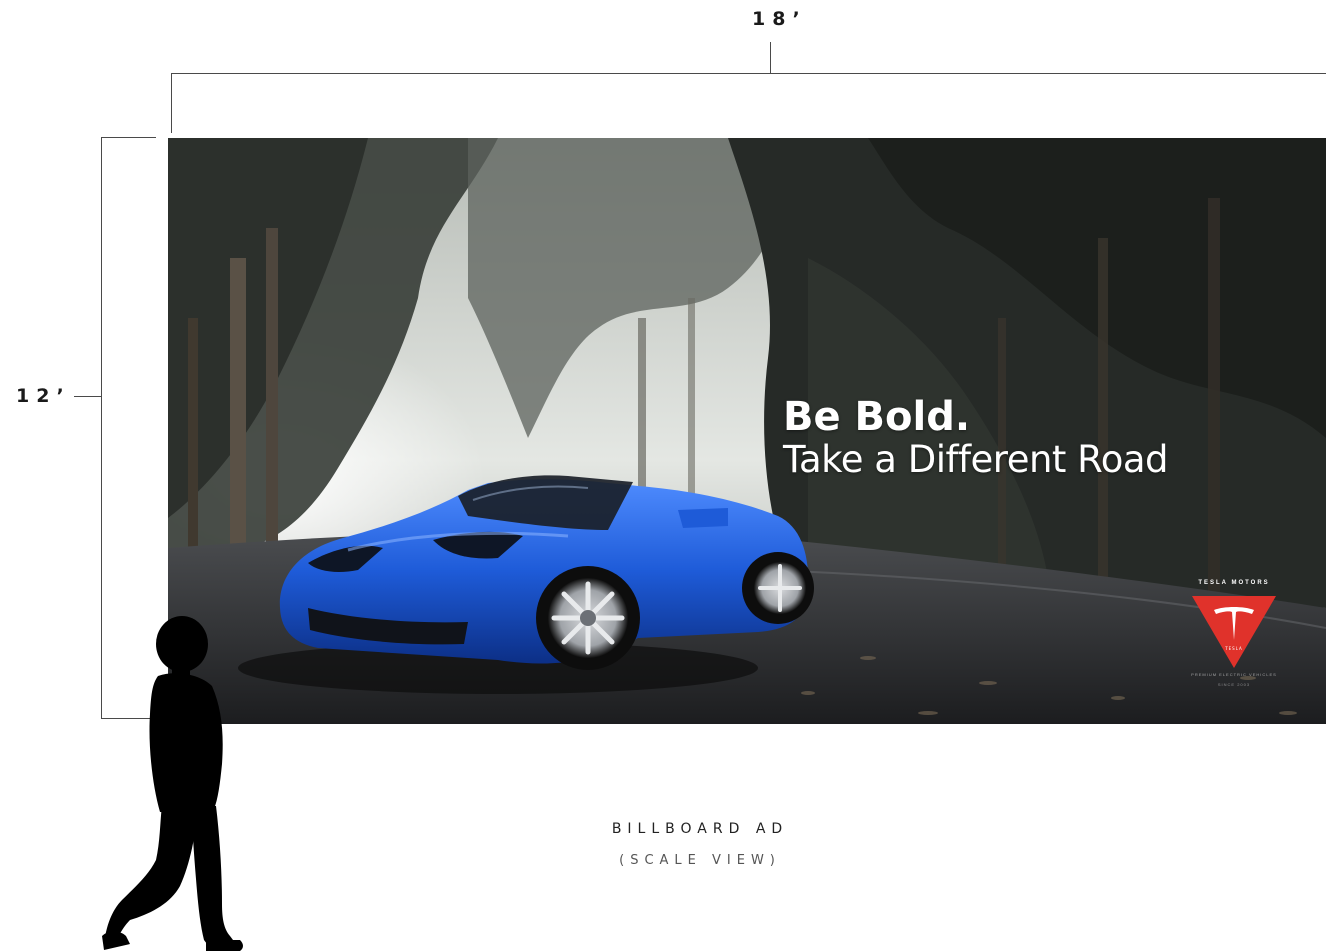 This screenshot has height=951, width=1326. Describe the element at coordinates (1234, 674) in the screenshot. I see `brand-tagline: PREMIUM ELECTRIC VEHICLES` at that location.